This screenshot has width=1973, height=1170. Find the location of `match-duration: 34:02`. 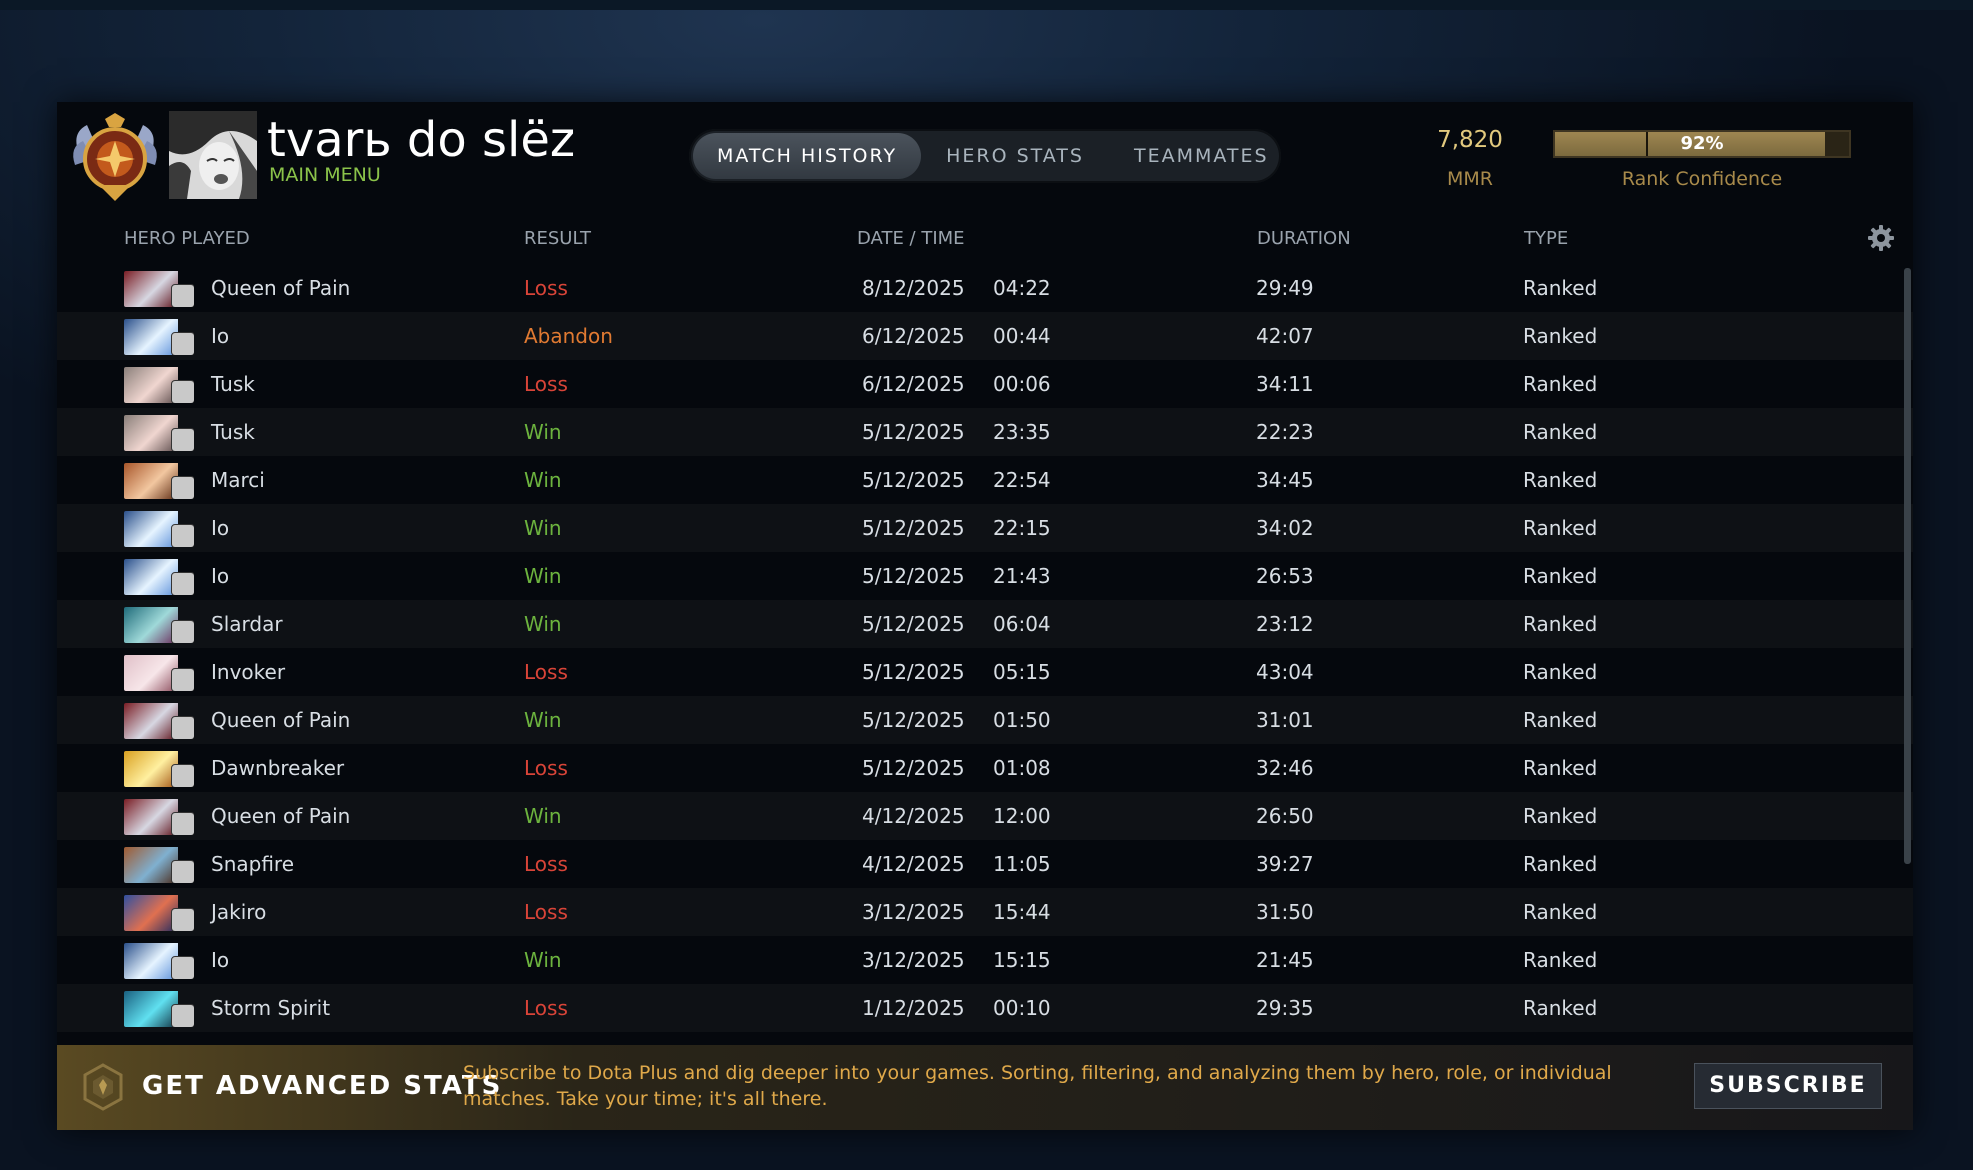

match-duration: 34:02 is located at coordinates (1285, 528).